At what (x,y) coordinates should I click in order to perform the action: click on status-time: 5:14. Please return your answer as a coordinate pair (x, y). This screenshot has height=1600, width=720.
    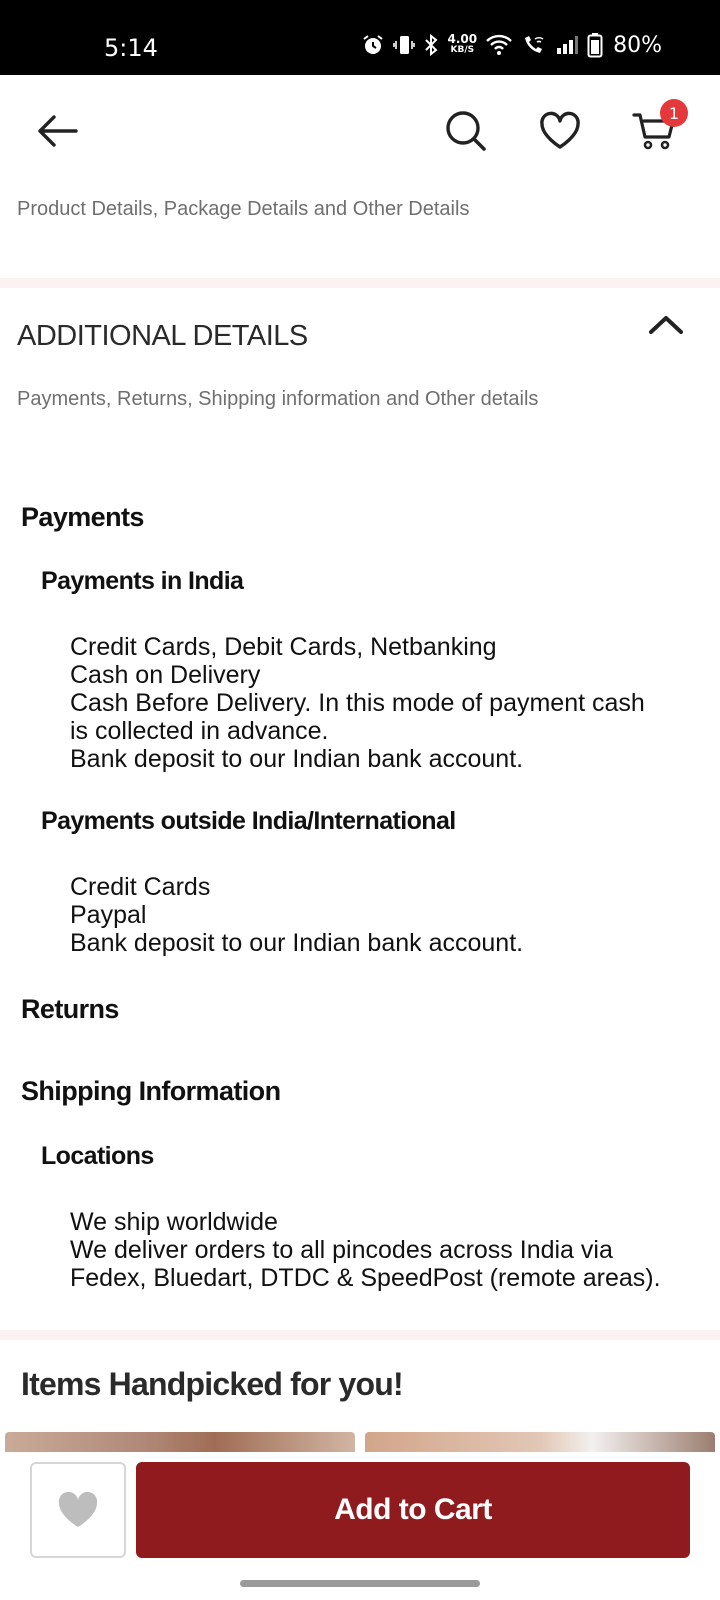
    Looking at the image, I should click on (131, 48).